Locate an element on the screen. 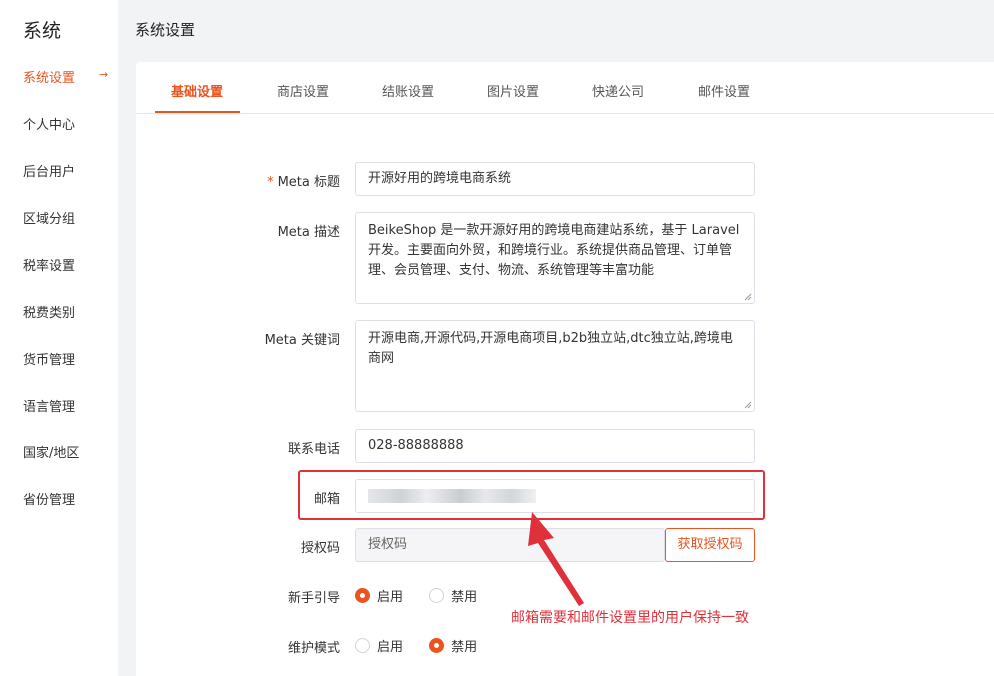  sidebar-item-admin-users: 后台用户 is located at coordinates (49, 170).